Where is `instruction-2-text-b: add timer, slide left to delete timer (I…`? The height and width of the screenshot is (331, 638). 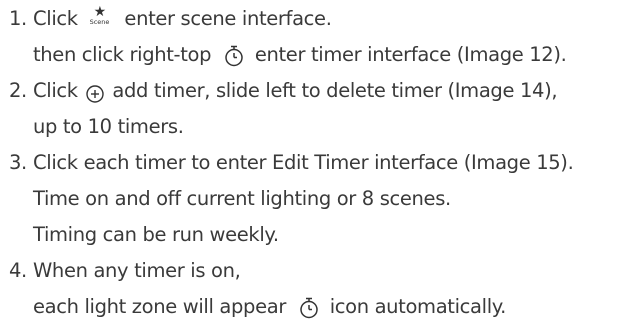
instruction-2-text-b: add timer, slide left to delete timer (I… is located at coordinates (332, 90).